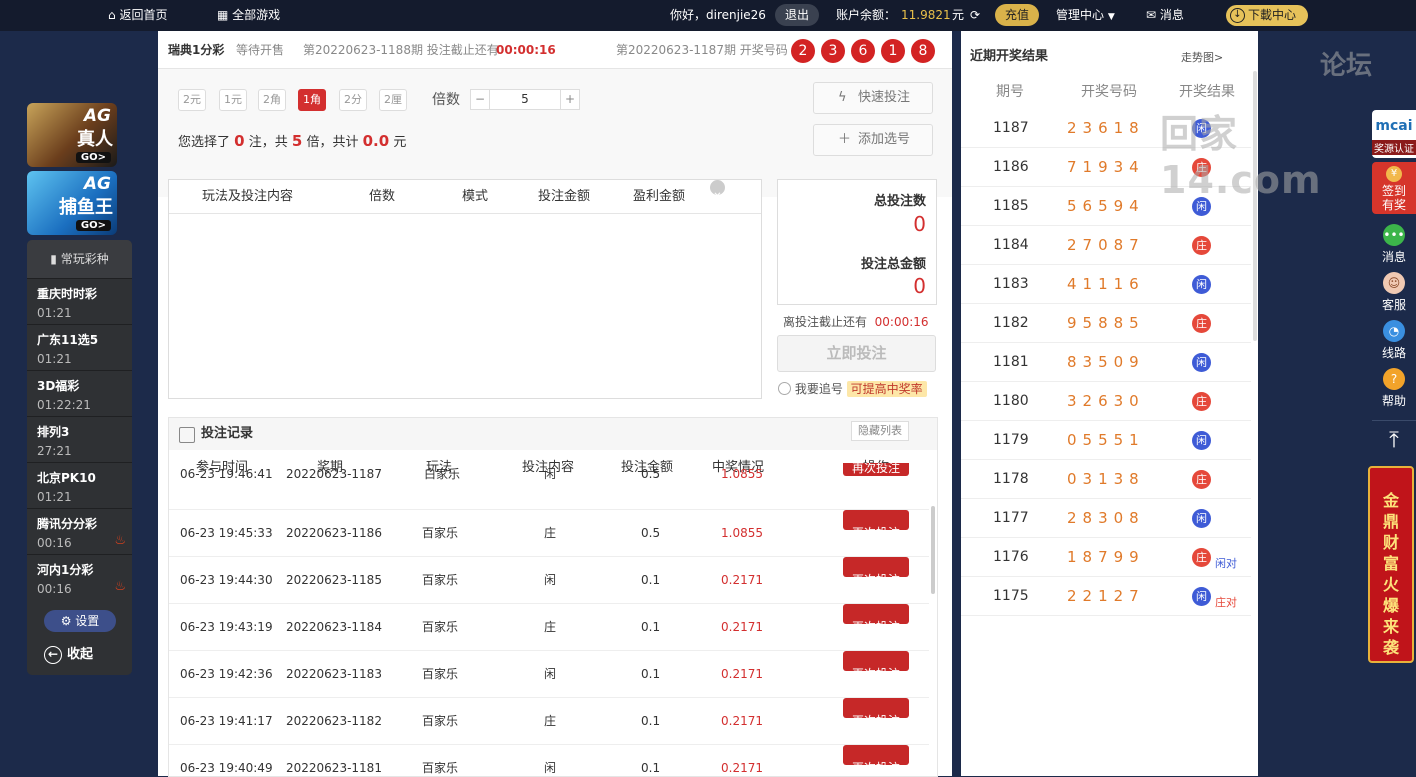  I want to click on refresh-icon: ⟳, so click(975, 15).